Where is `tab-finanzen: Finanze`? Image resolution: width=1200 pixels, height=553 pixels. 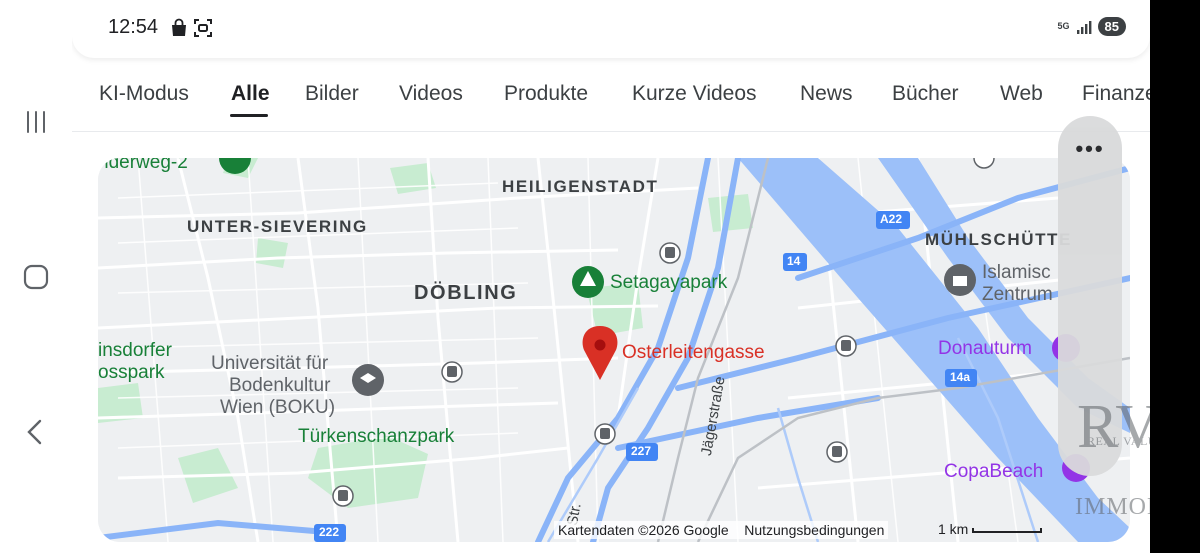 tab-finanzen: Finanze is located at coordinates (1116, 94).